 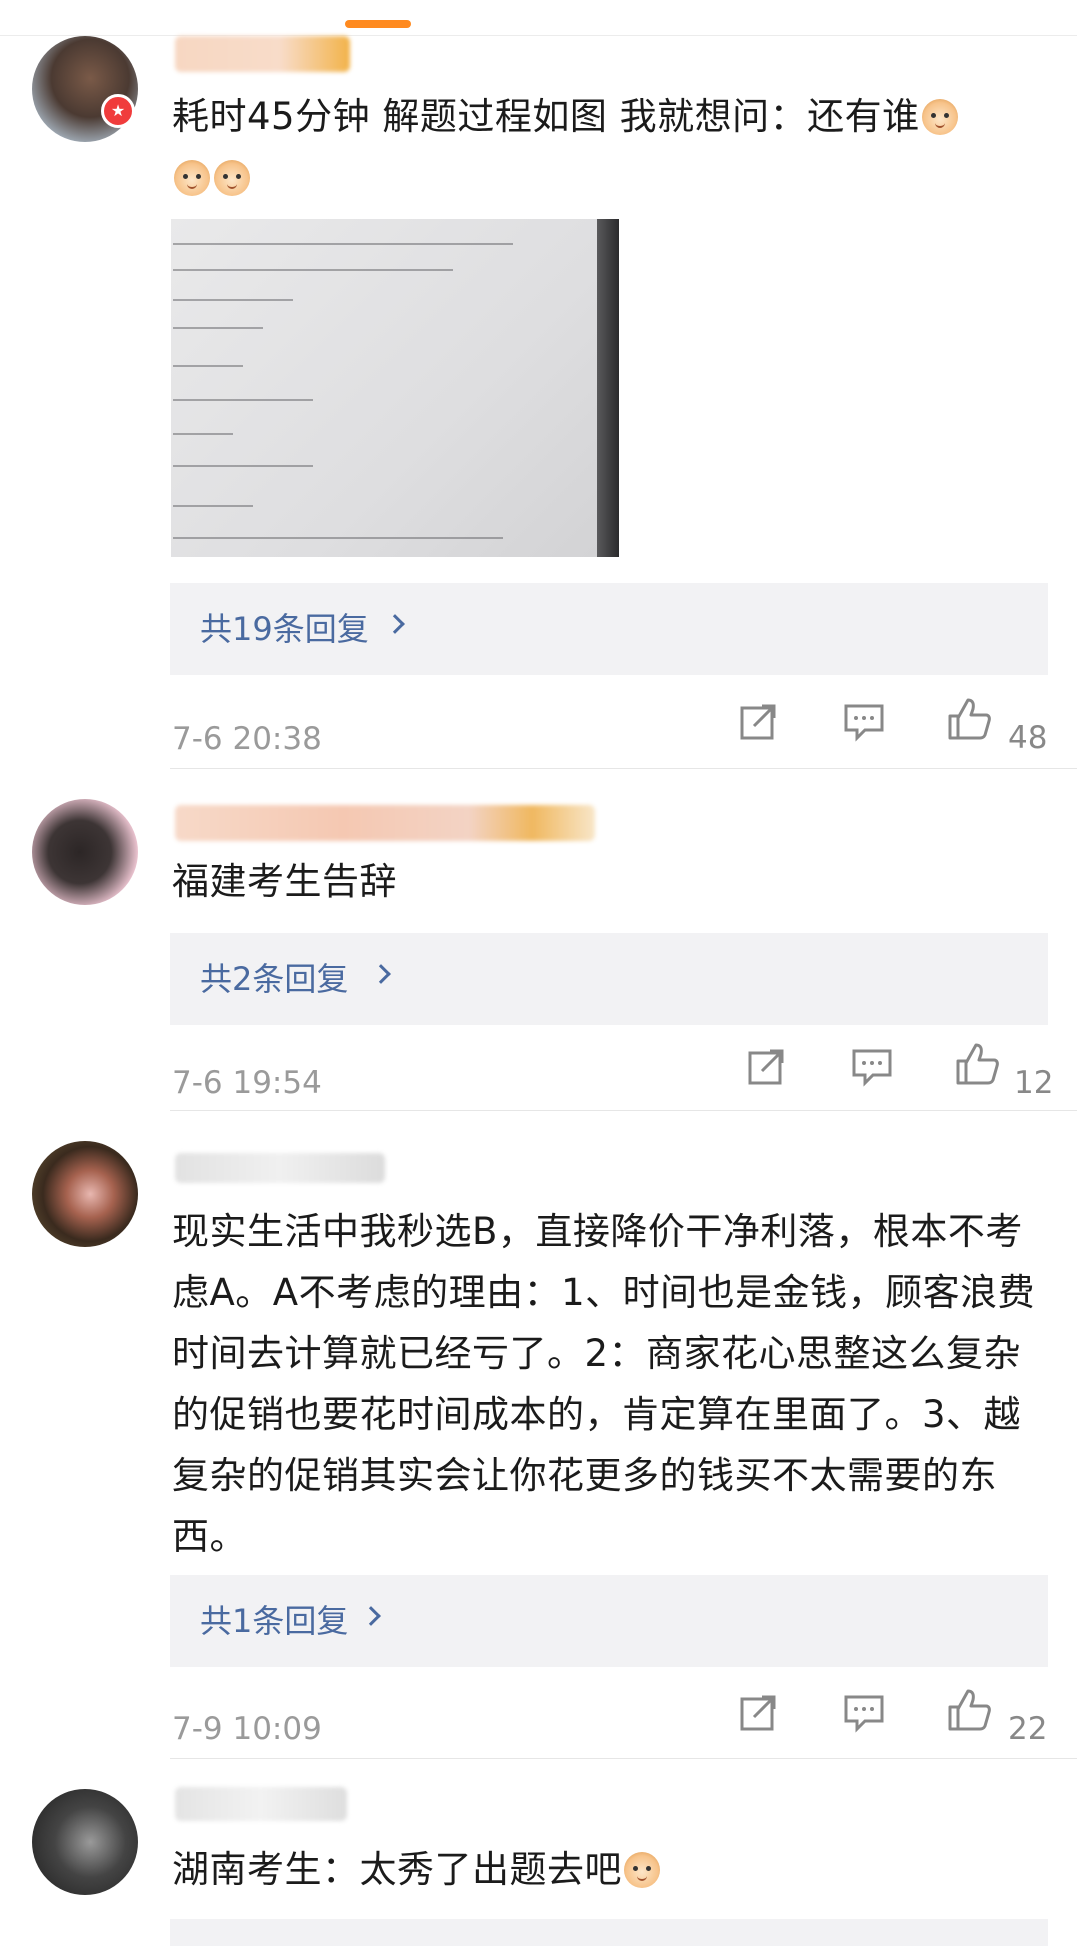 I want to click on top-strip, so click(x=538, y=18).